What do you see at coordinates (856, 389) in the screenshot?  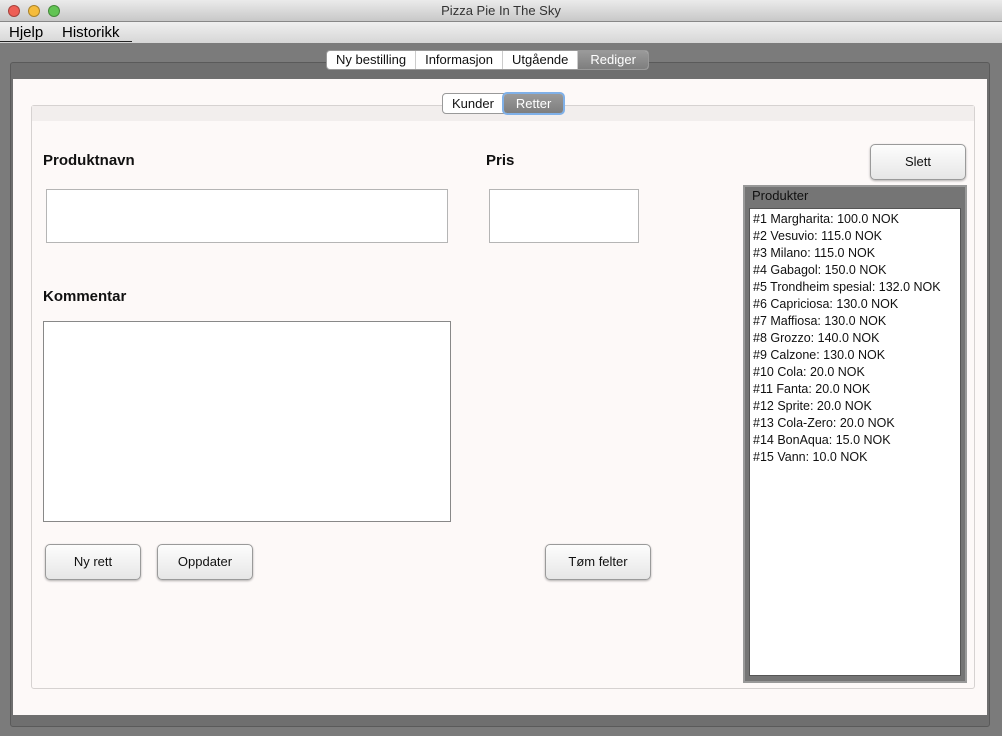 I see `product-list-item: #11 Fanta: 20.0 NOK` at bounding box center [856, 389].